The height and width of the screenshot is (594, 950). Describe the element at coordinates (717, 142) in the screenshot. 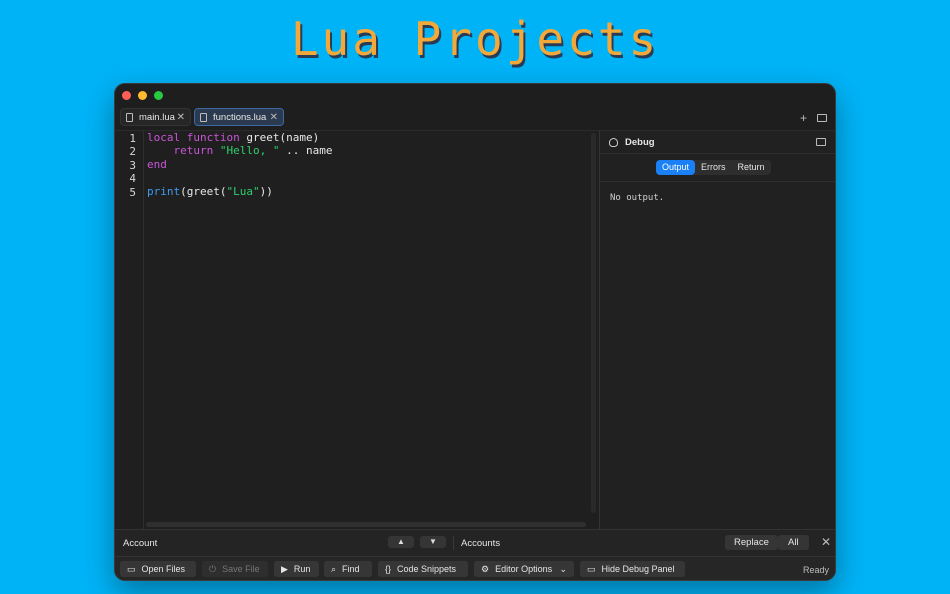

I see `debug-header: Debug` at that location.